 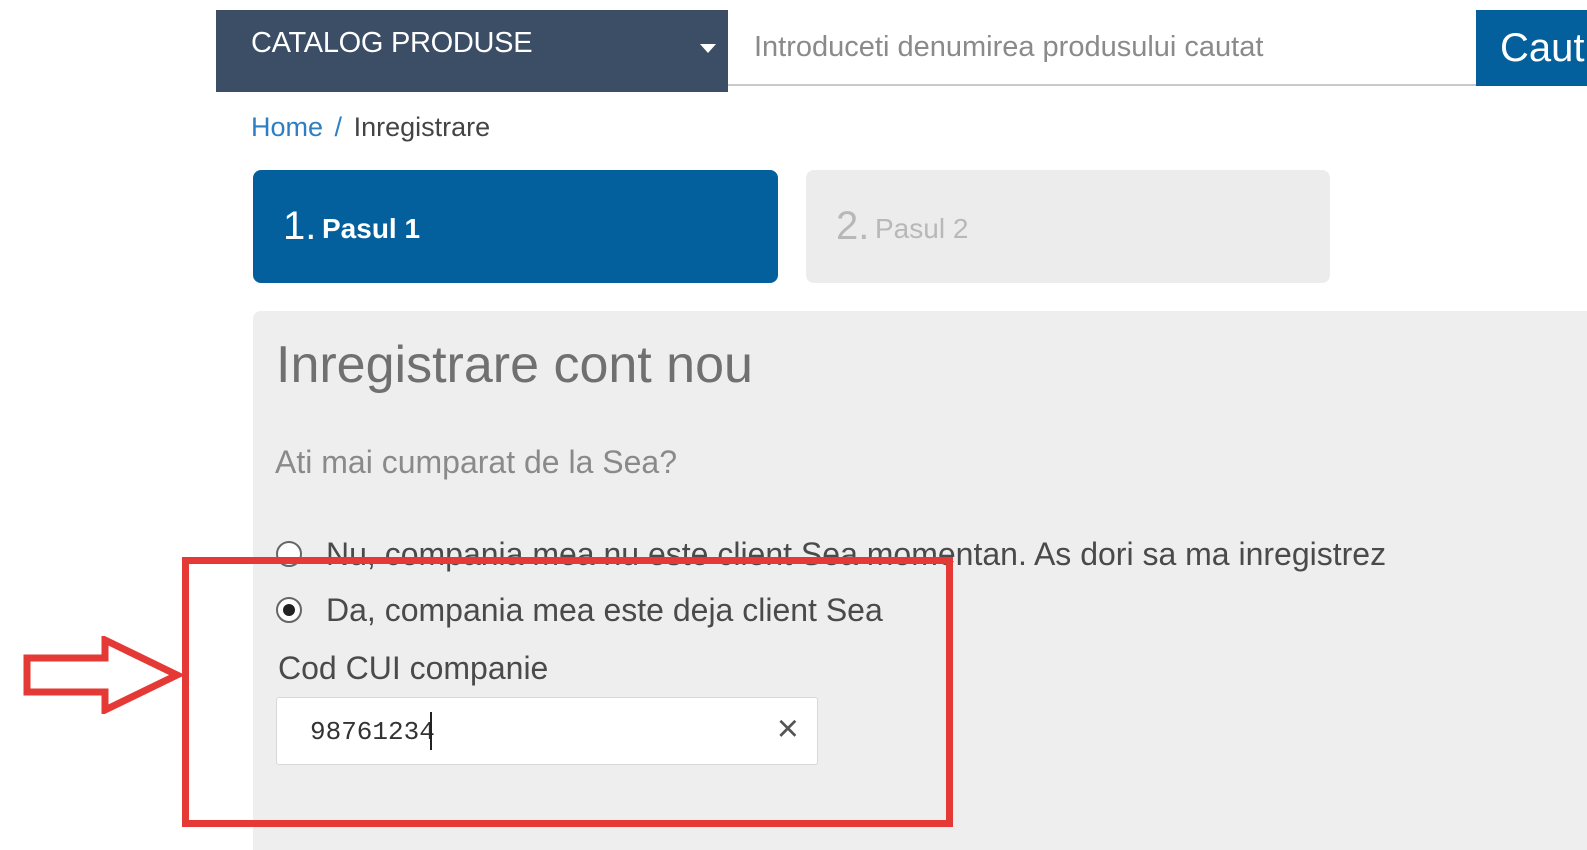 I want to click on catalog-dropdown: CATALOG PRODUSE, so click(x=472, y=51).